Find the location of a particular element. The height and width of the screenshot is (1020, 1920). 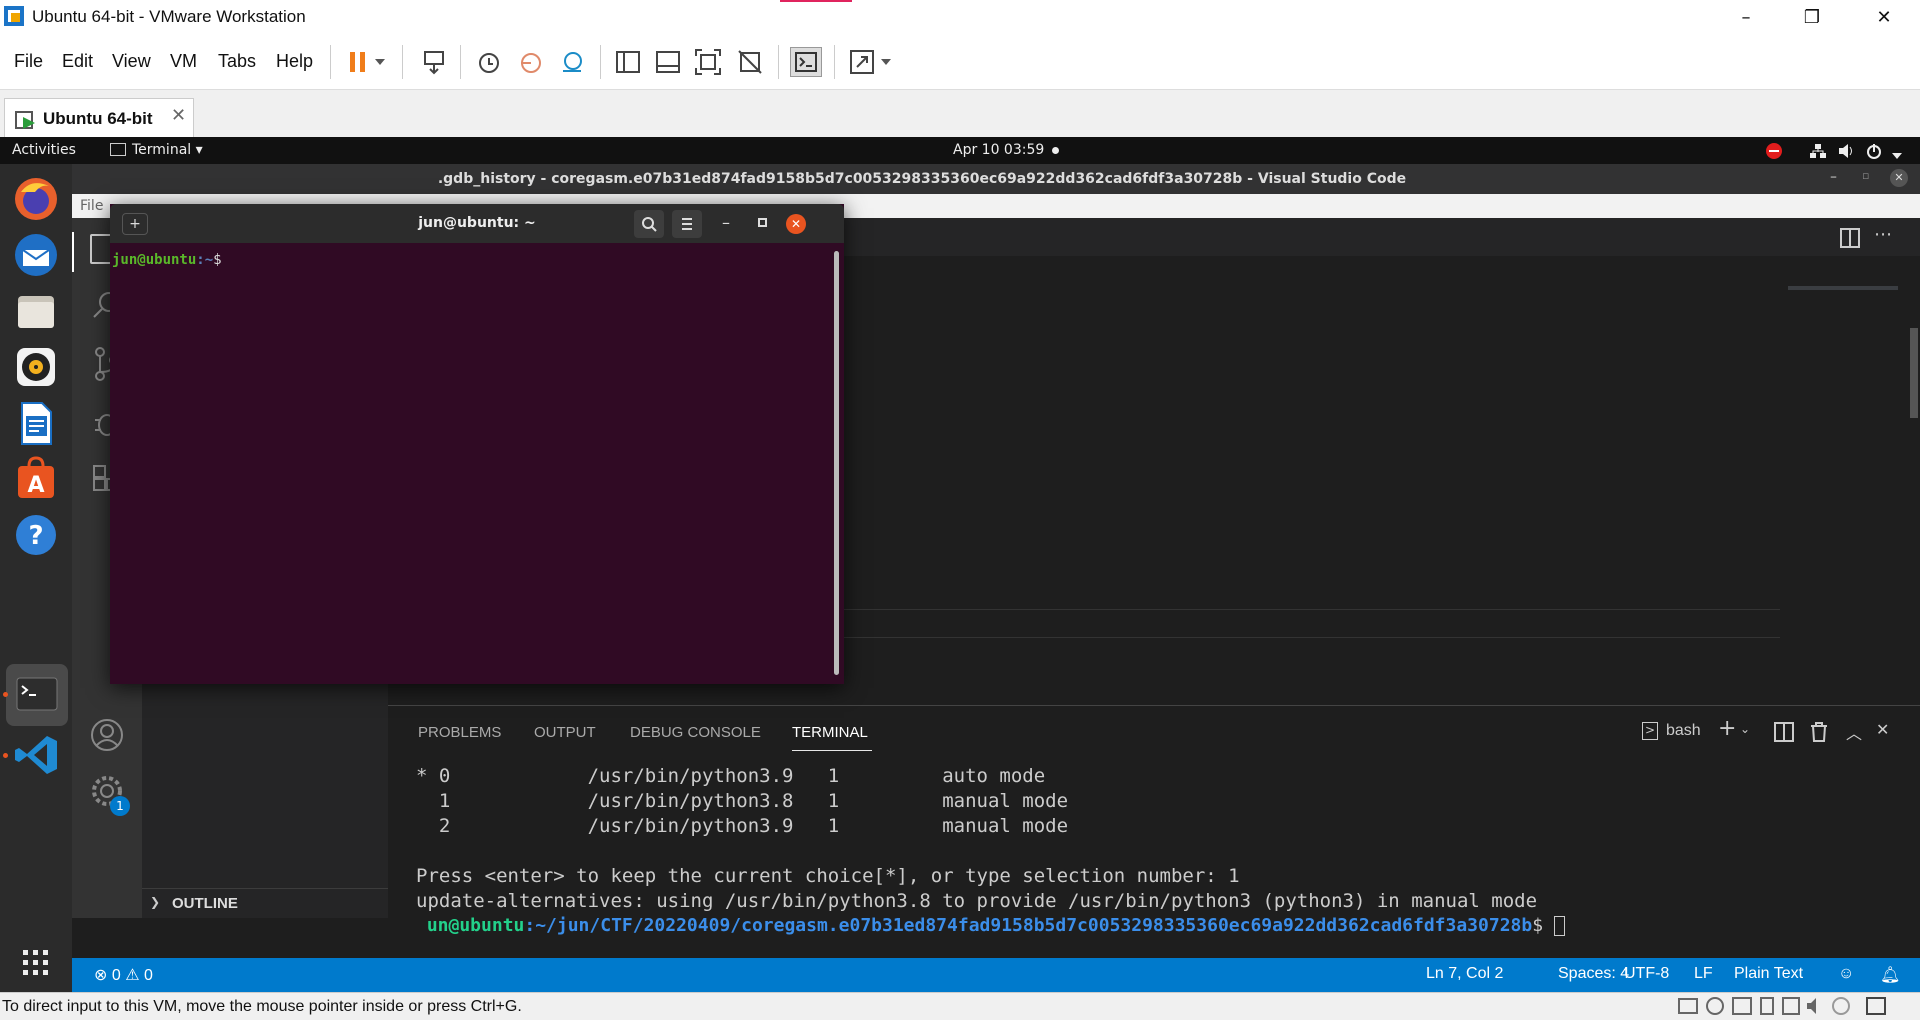

active-indicator is located at coordinates (73, 252).